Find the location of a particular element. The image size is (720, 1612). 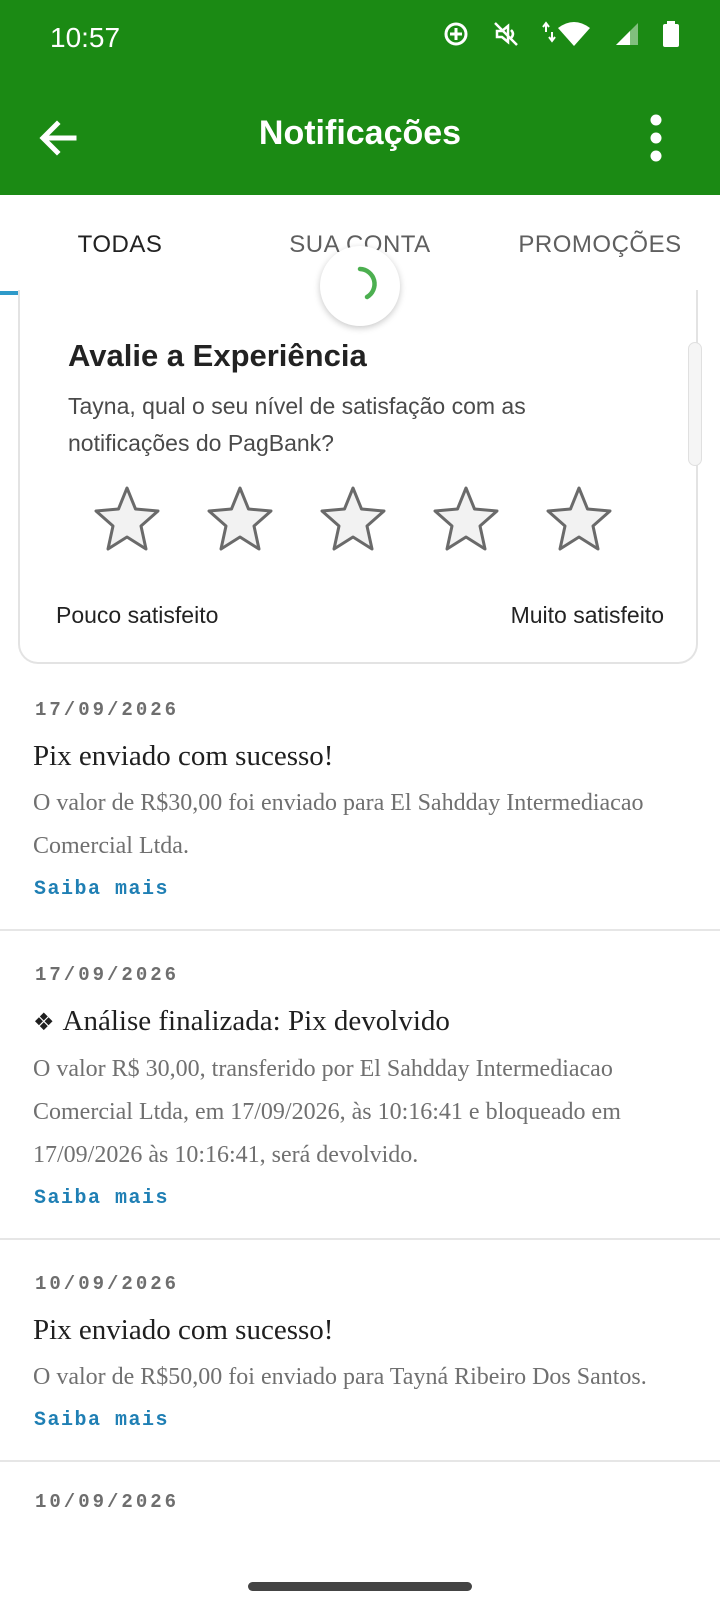

spinner-icon is located at coordinates (360, 286).